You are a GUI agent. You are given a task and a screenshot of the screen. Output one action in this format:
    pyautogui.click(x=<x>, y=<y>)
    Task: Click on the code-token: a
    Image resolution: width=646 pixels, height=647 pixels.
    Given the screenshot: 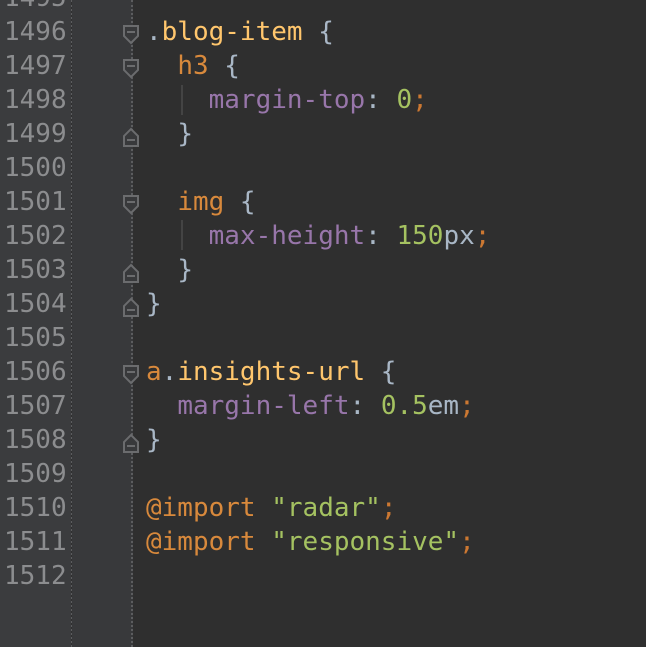 What is the action you would take?
    pyautogui.click(x=154, y=372)
    